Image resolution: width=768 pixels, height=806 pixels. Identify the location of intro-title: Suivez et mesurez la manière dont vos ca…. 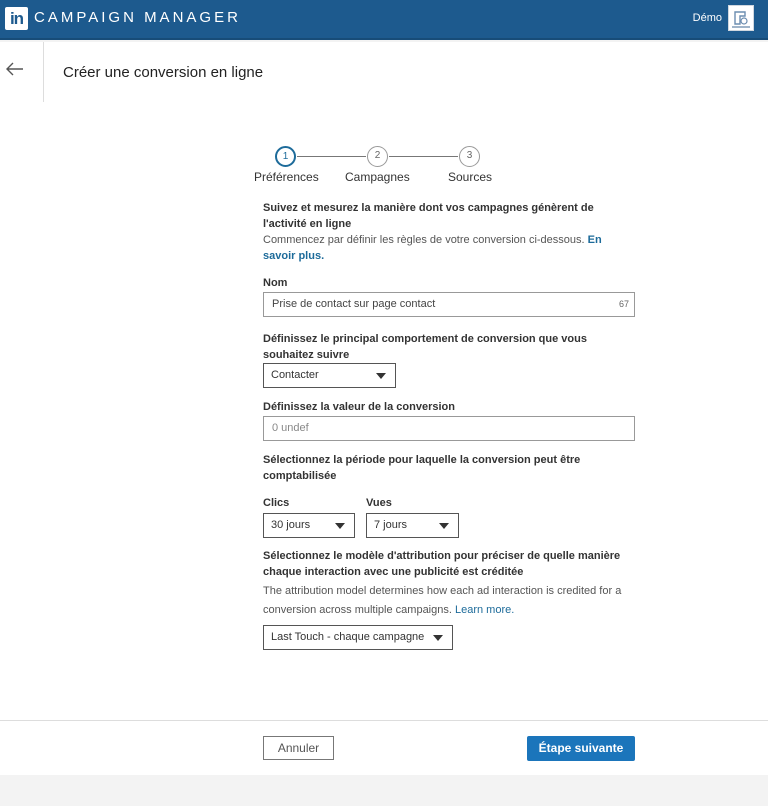
(428, 216).